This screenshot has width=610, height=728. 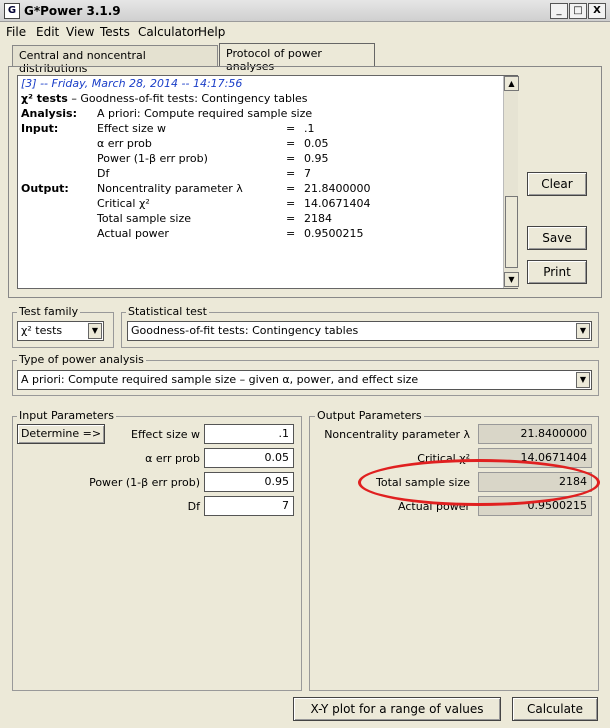 What do you see at coordinates (337, 203) in the screenshot?
I see `protocol-output-value: 14.0671404` at bounding box center [337, 203].